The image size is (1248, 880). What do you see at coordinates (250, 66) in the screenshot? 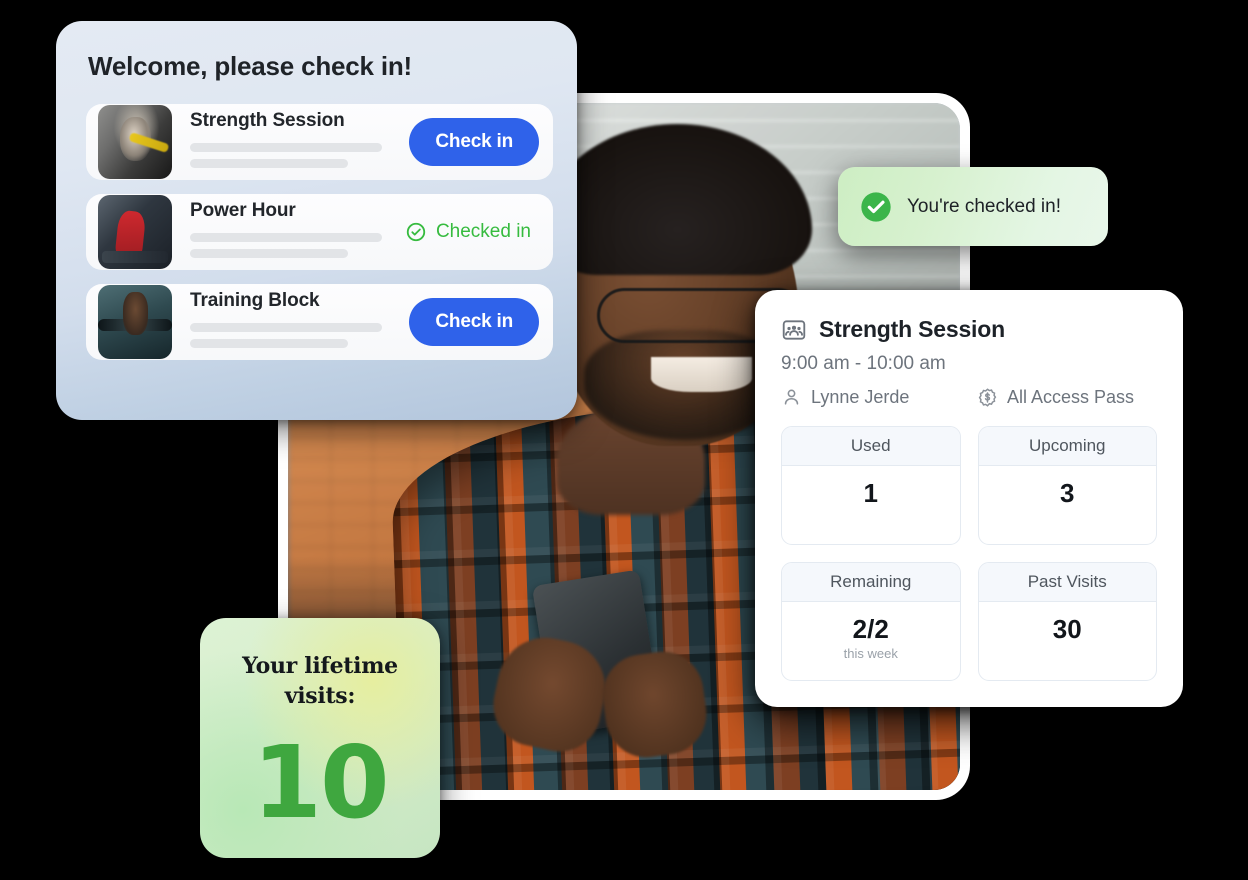
I see `page-title: Welcome, please check in!` at bounding box center [250, 66].